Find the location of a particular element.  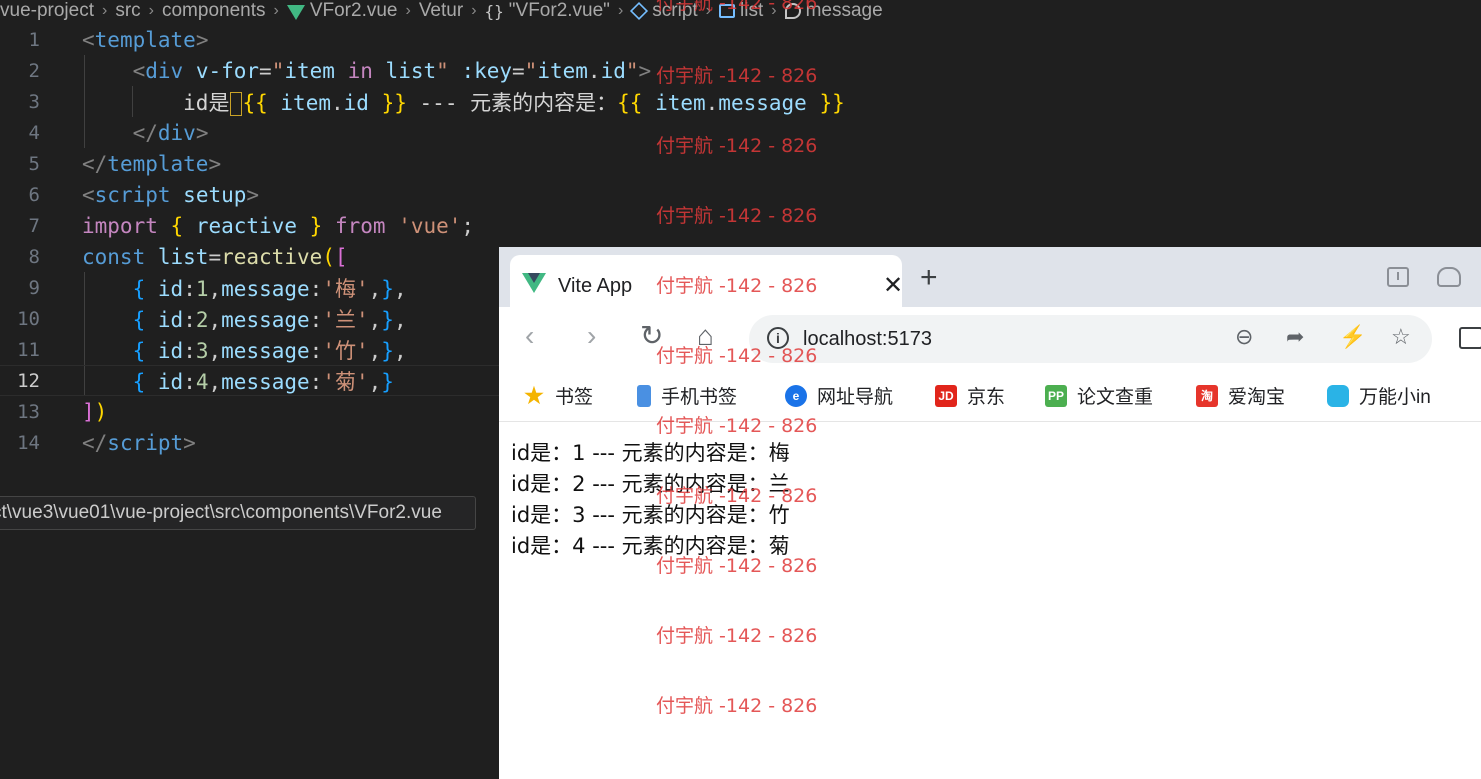

line-number: 6 is located at coordinates (34, 194).